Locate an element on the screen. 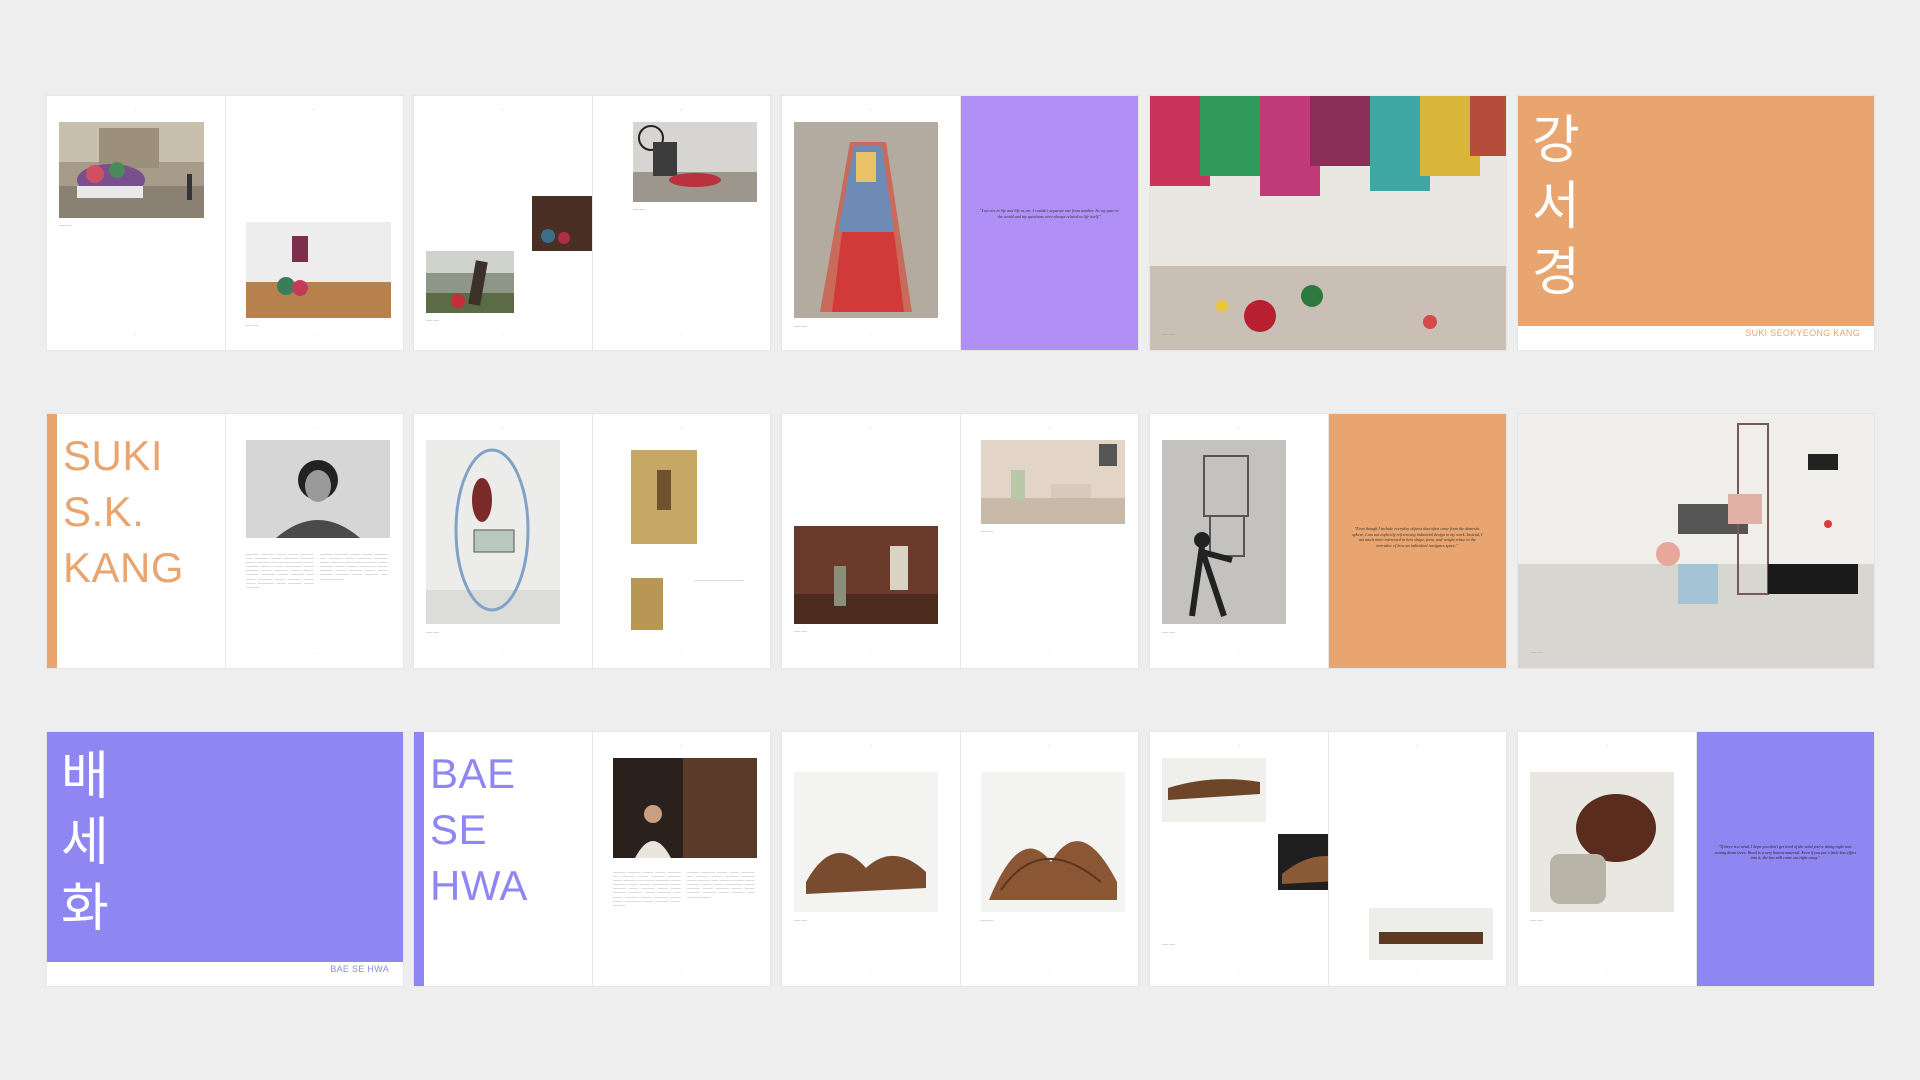 The height and width of the screenshot is (1080, 1920). spread-r2-5: —— —— is located at coordinates (1696, 541).